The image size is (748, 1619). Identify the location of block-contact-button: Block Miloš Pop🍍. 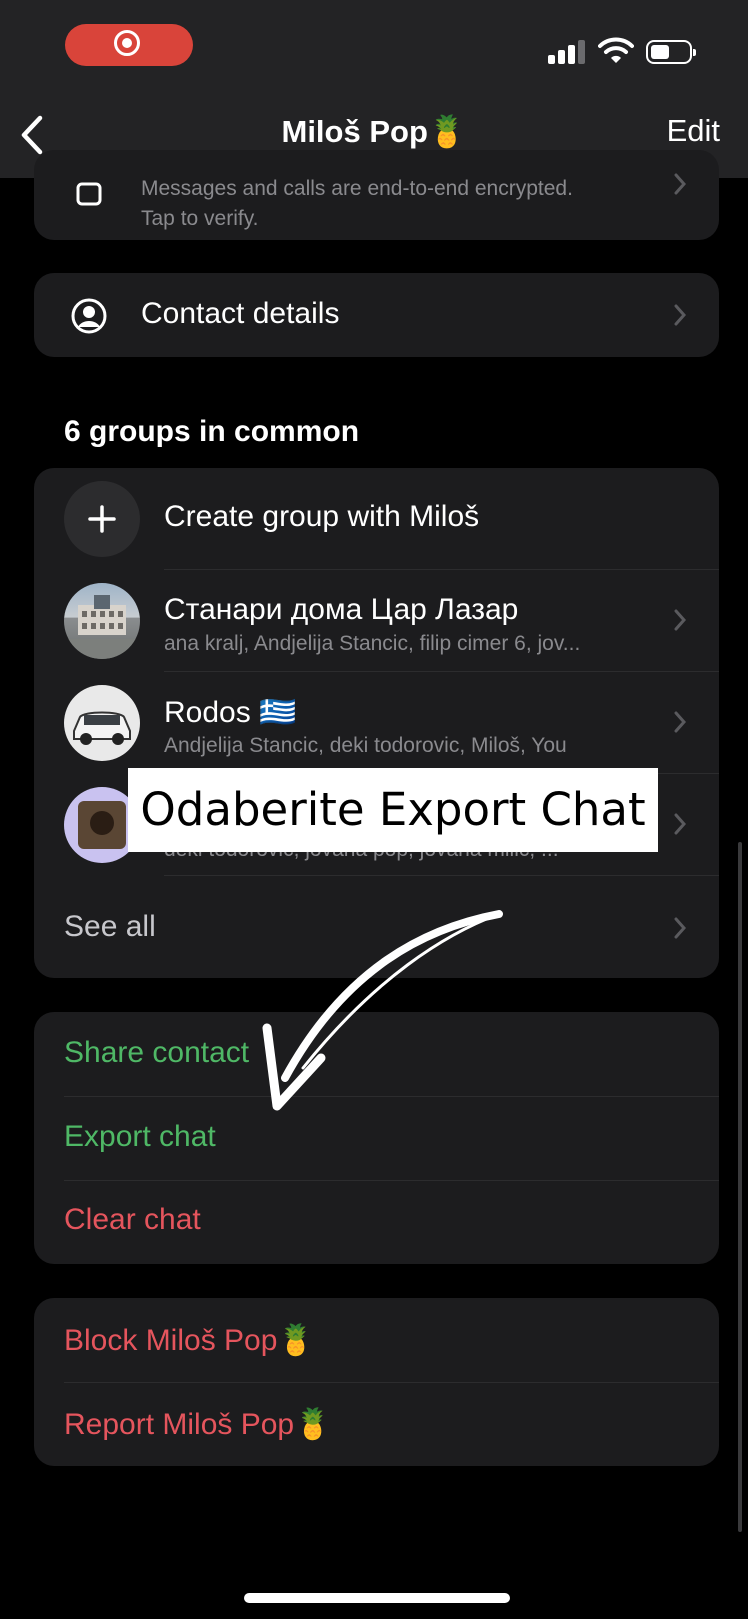
(376, 1340).